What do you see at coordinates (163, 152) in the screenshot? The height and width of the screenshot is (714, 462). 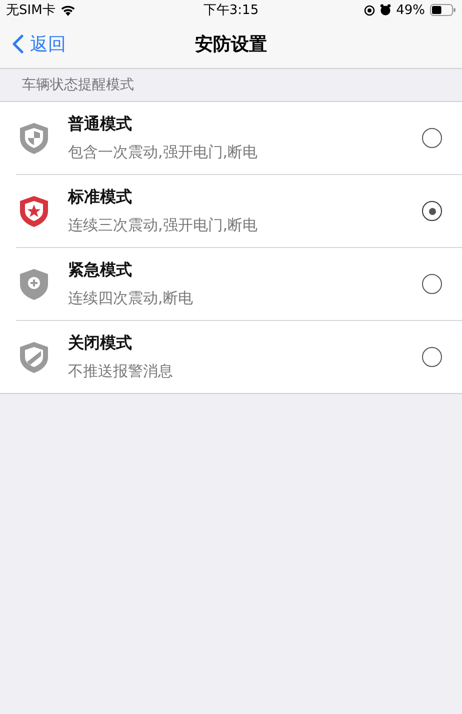 I see `mode-description: 包含一次震动,强开电门,断电` at bounding box center [163, 152].